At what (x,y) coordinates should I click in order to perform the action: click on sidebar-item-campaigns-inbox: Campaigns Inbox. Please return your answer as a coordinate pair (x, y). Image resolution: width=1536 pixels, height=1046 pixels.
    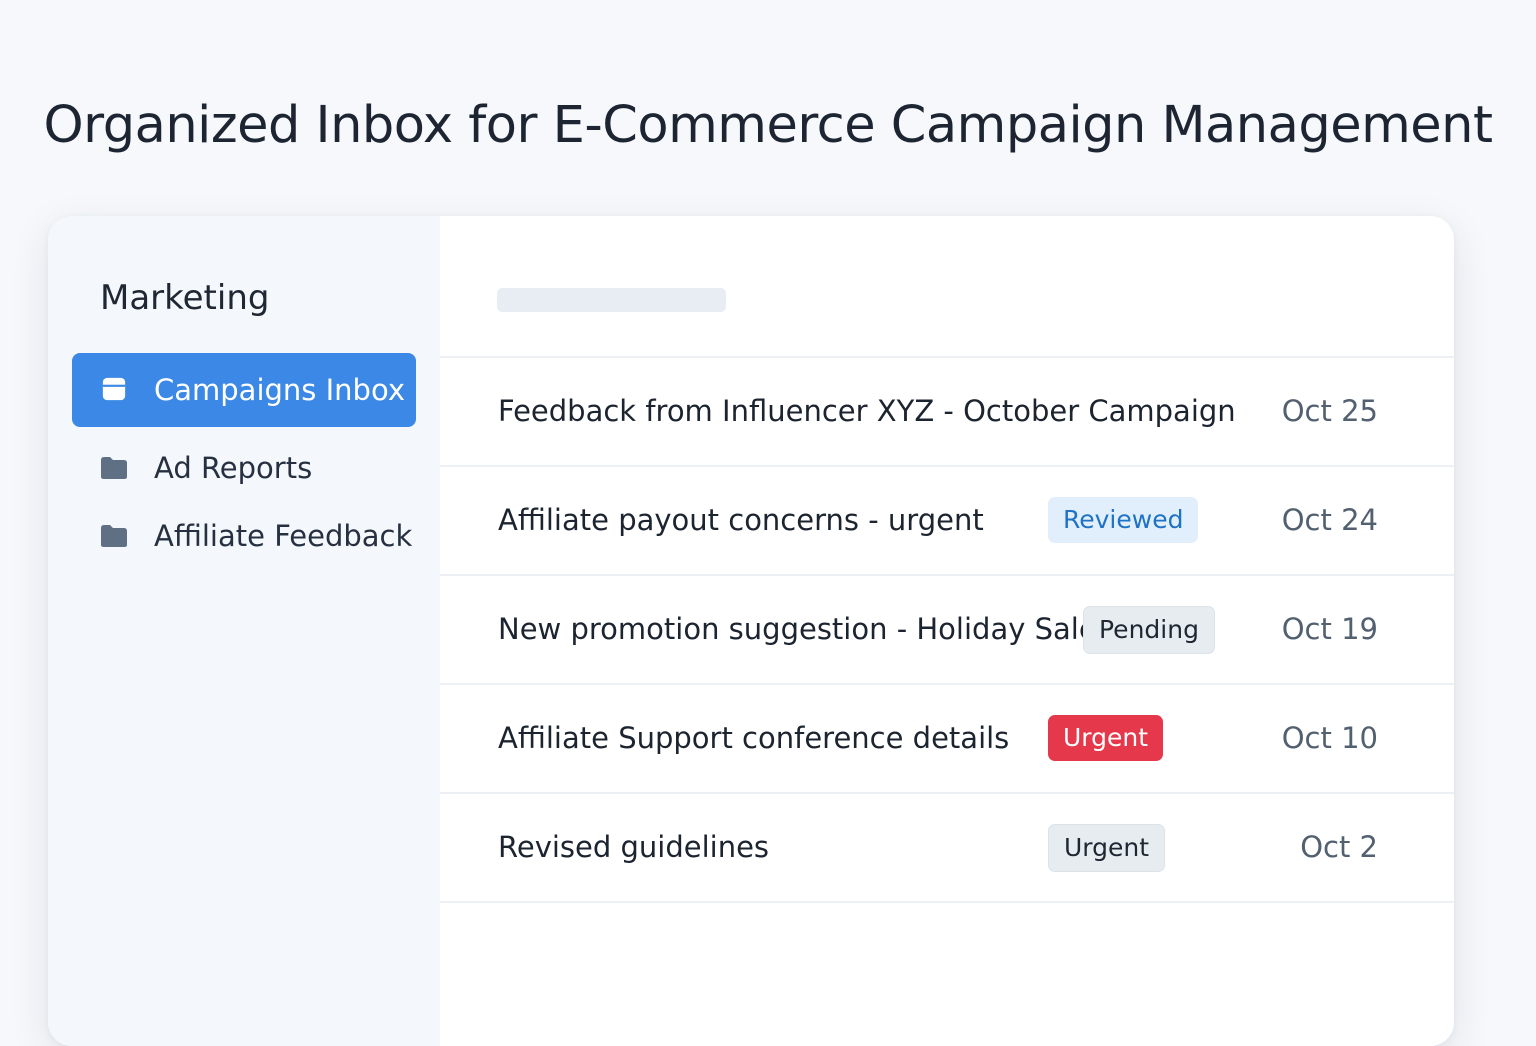
    Looking at the image, I should click on (244, 390).